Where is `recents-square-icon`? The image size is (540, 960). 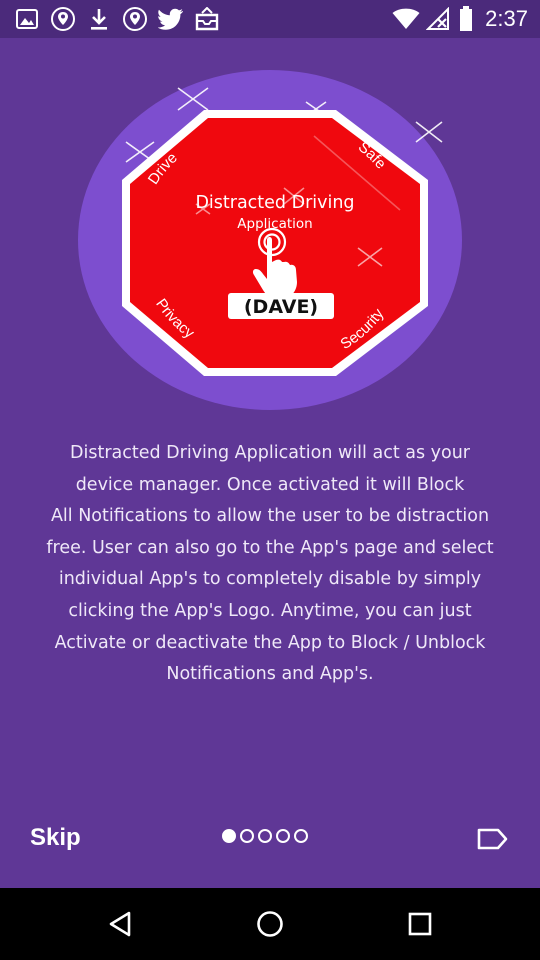 recents-square-icon is located at coordinates (420, 924).